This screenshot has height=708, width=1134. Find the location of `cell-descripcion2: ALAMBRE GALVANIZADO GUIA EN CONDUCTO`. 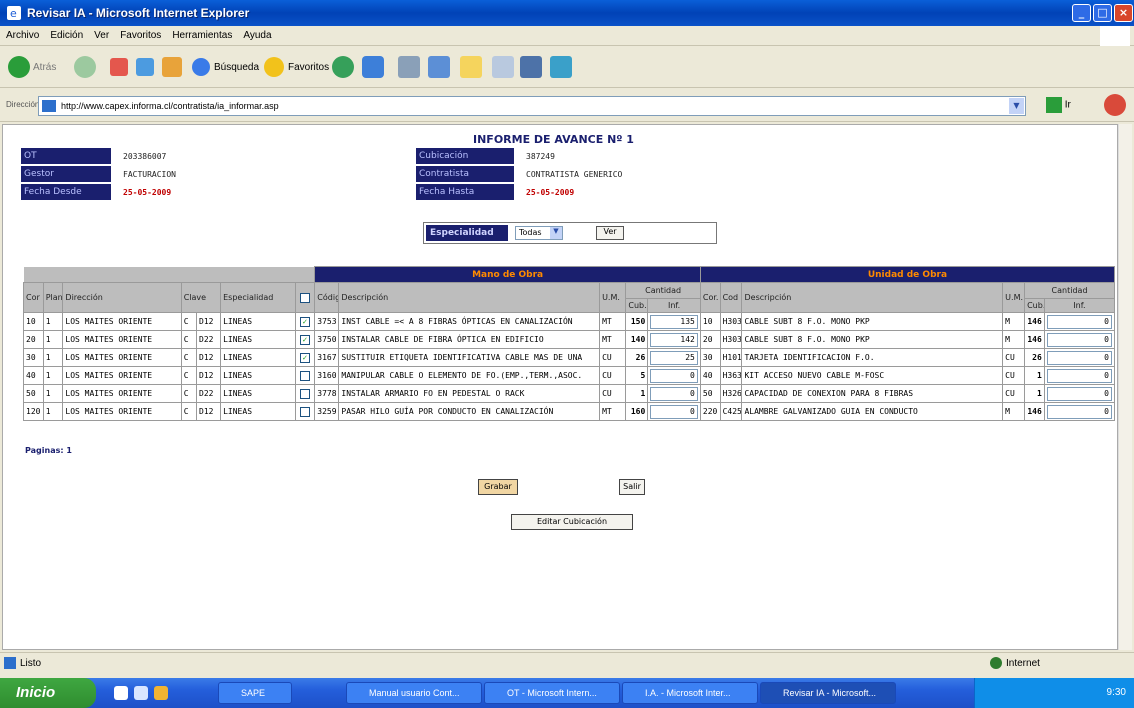

cell-descripcion2: ALAMBRE GALVANIZADO GUIA EN CONDUCTO is located at coordinates (872, 411).